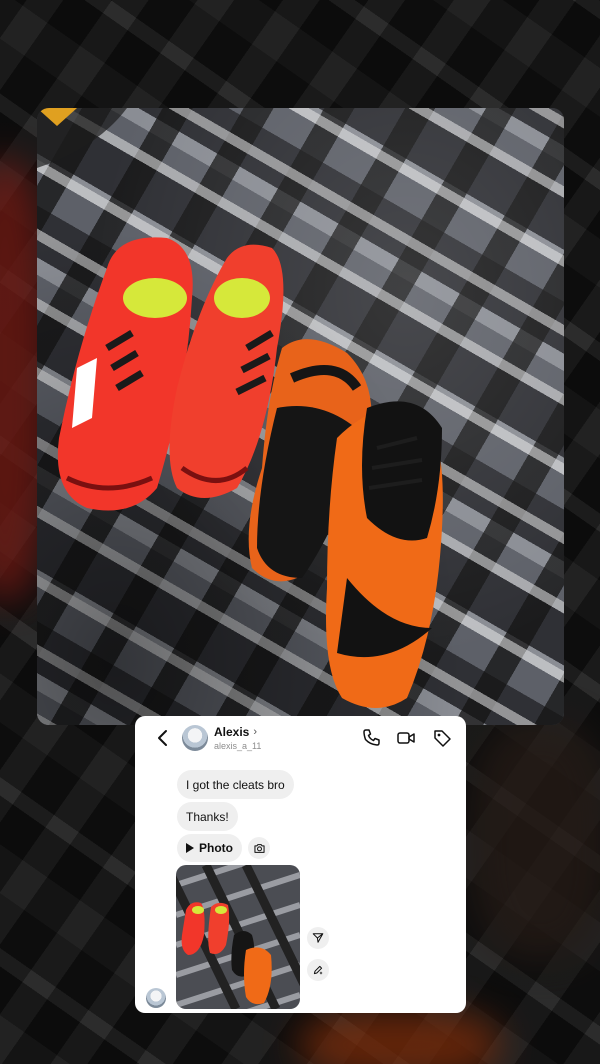 The height and width of the screenshot is (1064, 600). What do you see at coordinates (235, 784) in the screenshot?
I see `message-bubble: I got the cleats bro` at bounding box center [235, 784].